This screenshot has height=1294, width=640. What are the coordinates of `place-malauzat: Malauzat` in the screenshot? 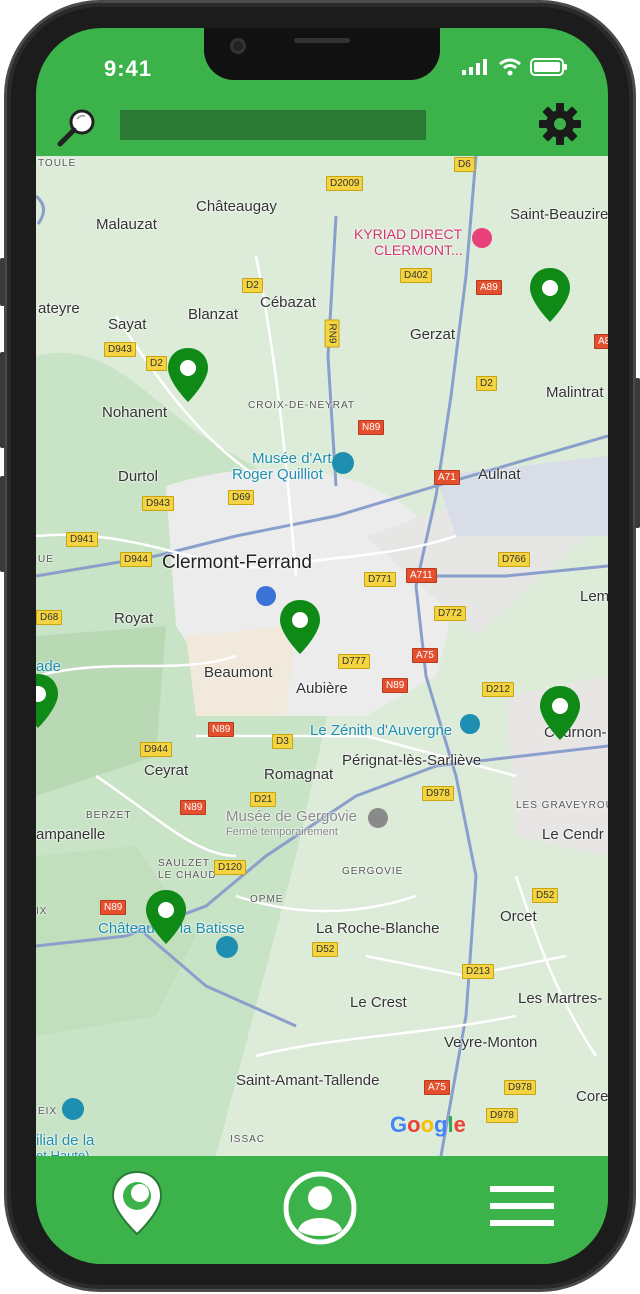 It's located at (126, 224).